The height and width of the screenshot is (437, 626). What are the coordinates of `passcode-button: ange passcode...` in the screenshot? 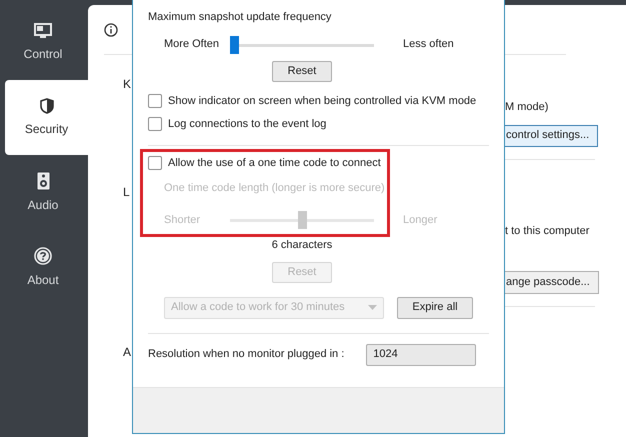 It's located at (552, 282).